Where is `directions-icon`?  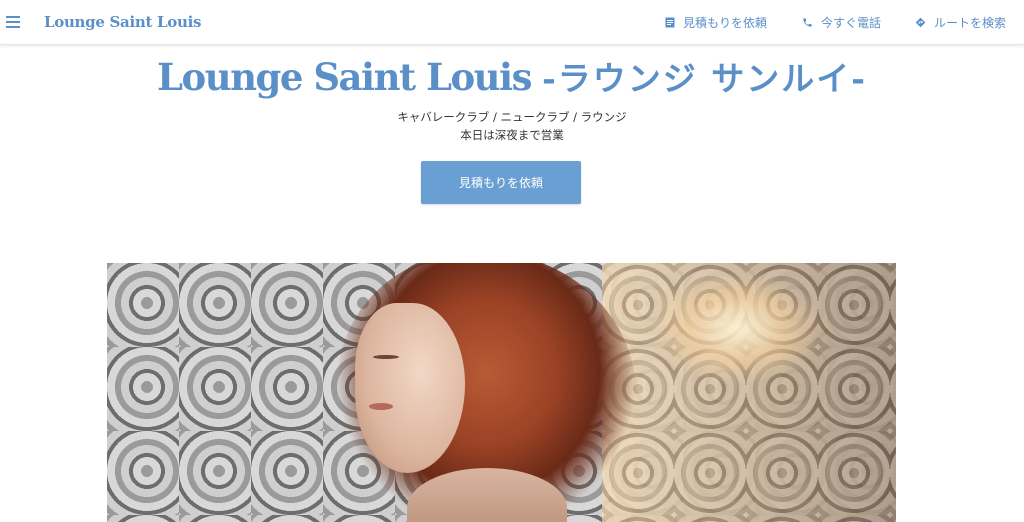
directions-icon is located at coordinates (920, 22).